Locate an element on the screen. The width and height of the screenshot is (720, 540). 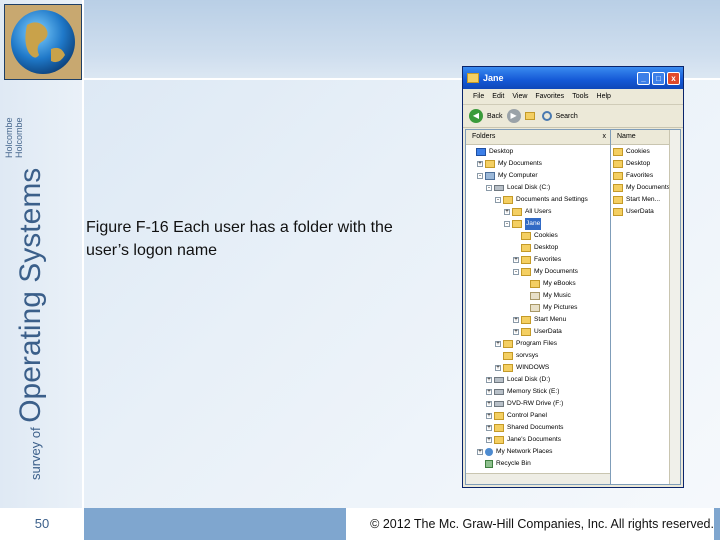
tree-item-label: DVD-RW Drive (F:) is located at coordinates (535, 403).